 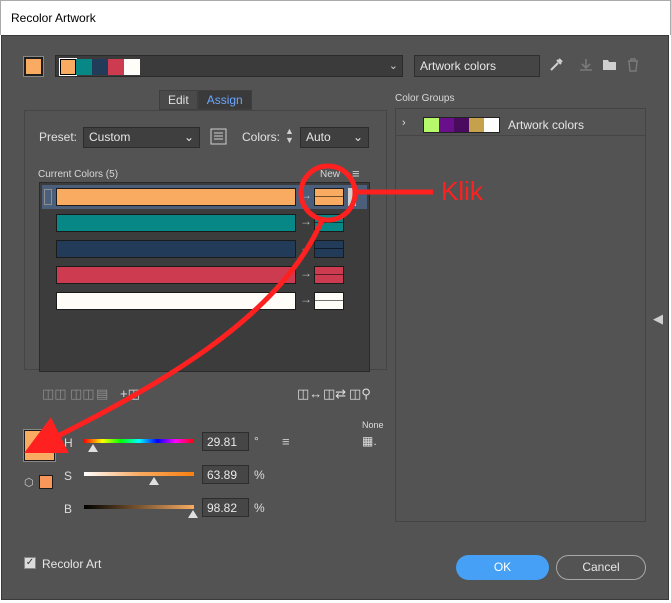 I want to click on brightness-thumb, so click(x=193, y=514).